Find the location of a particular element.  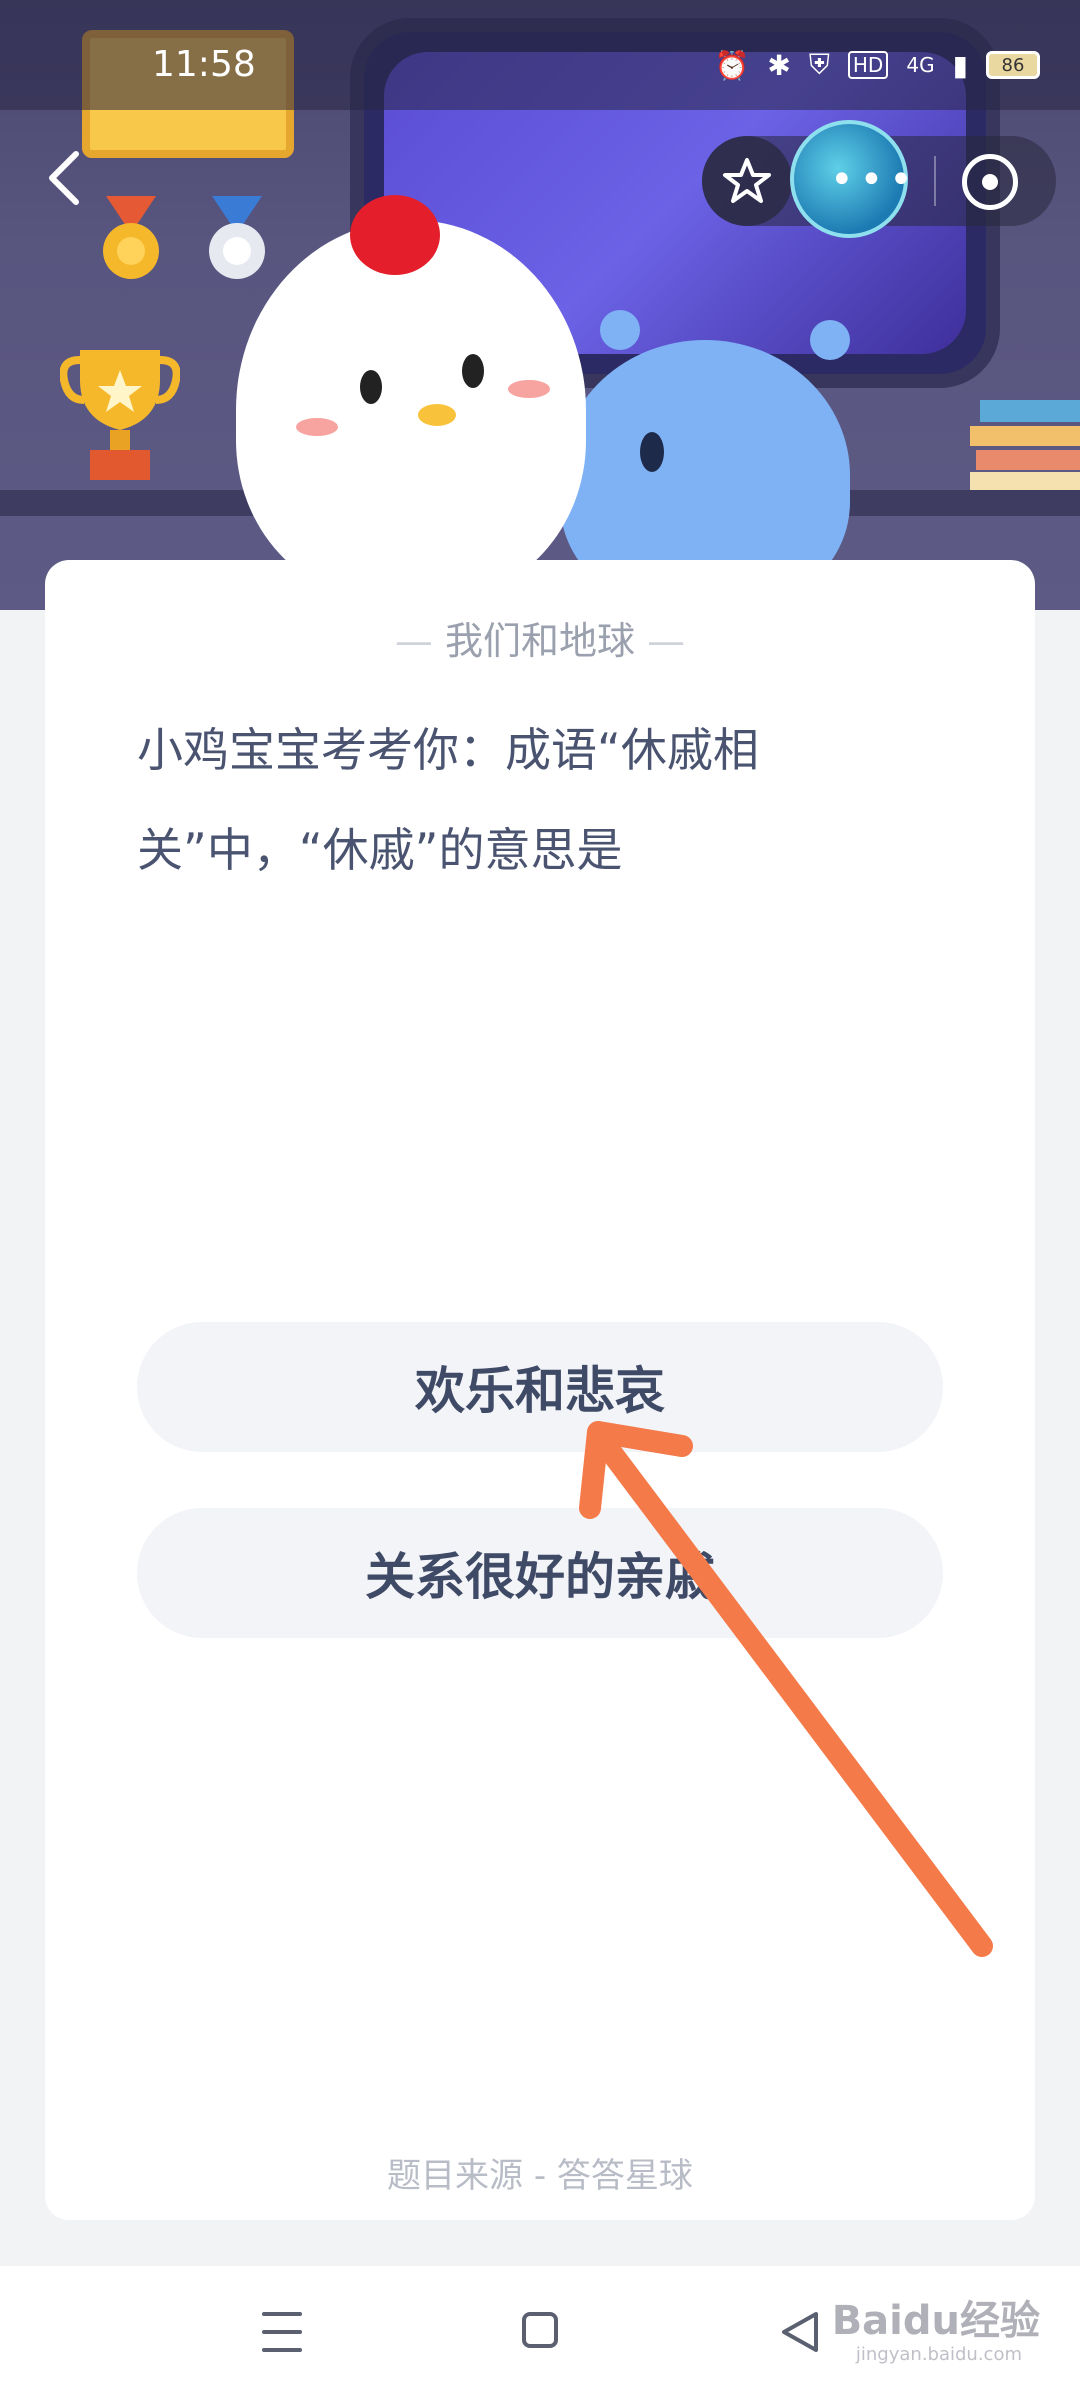

chicken-mascot is located at coordinates (411, 410).